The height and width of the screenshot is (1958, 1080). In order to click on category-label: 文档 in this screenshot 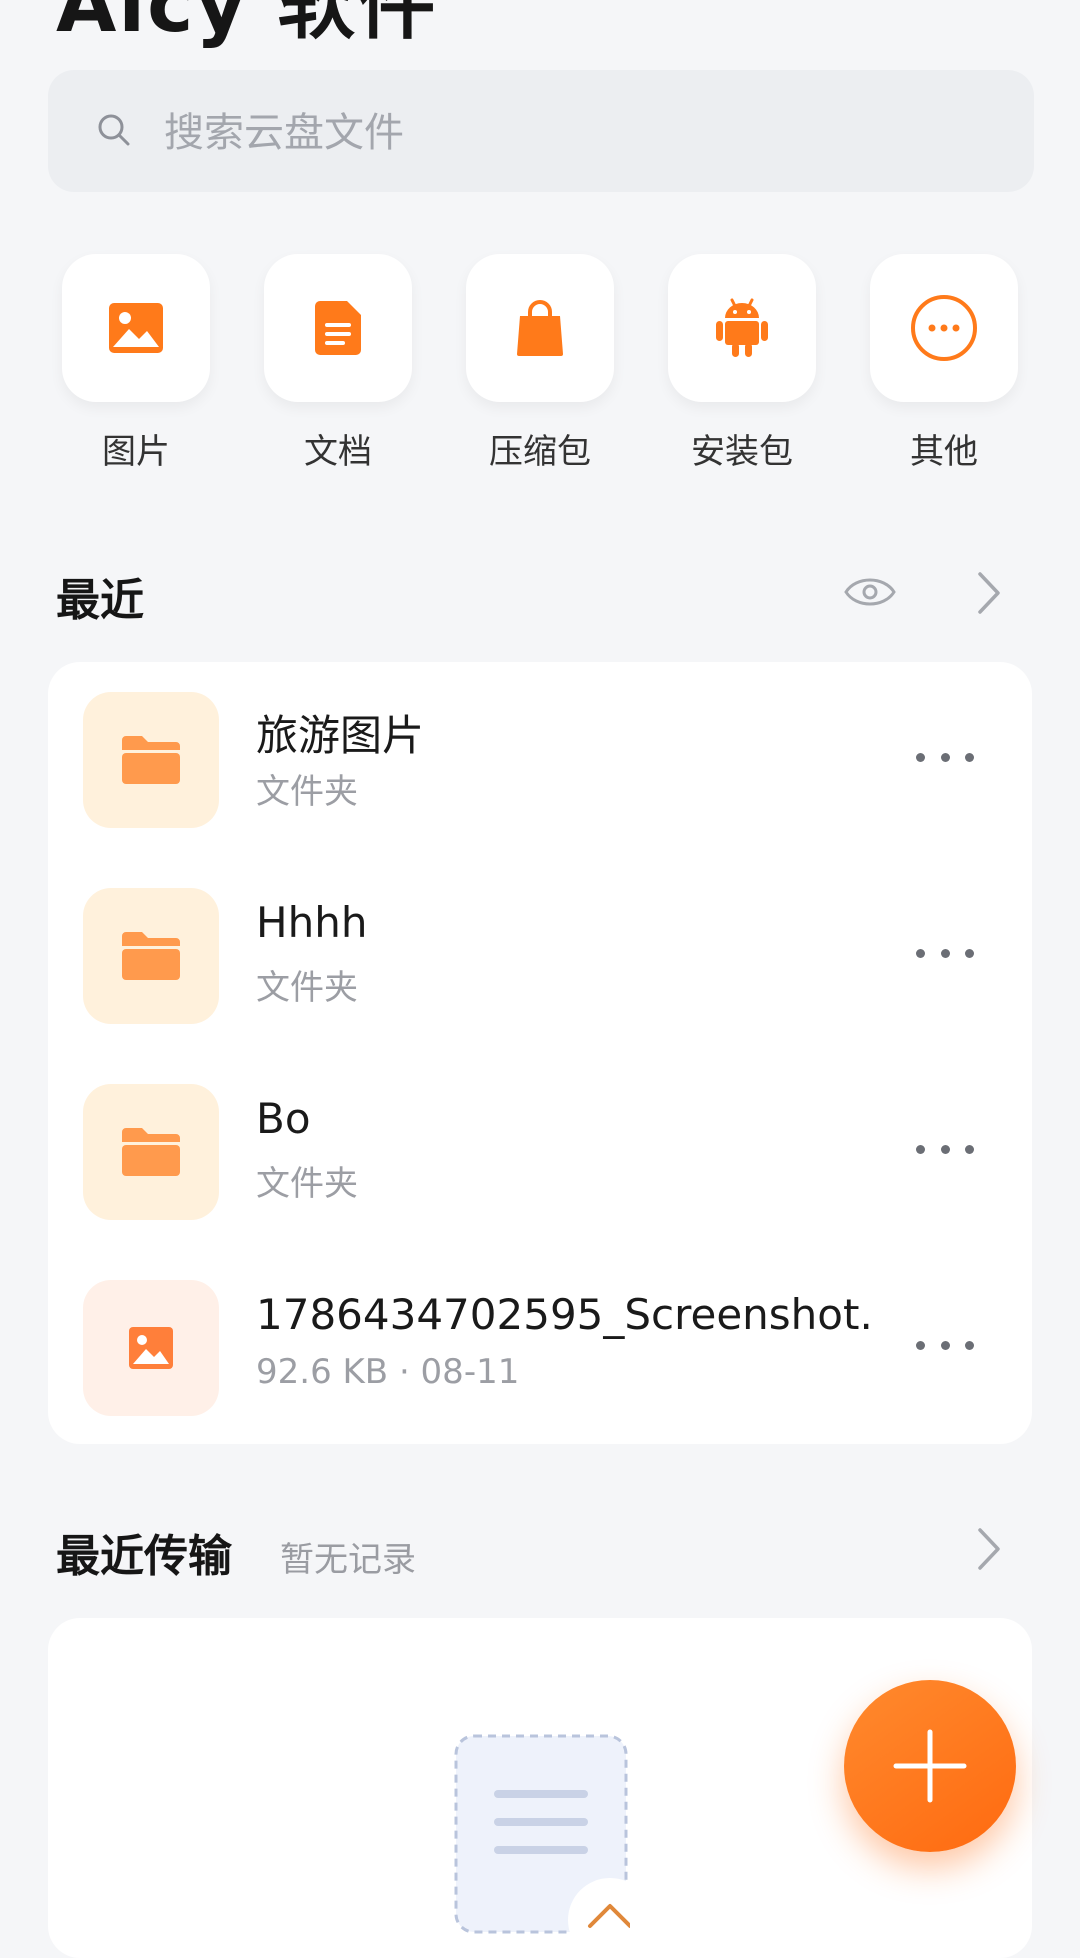, I will do `click(338, 452)`.